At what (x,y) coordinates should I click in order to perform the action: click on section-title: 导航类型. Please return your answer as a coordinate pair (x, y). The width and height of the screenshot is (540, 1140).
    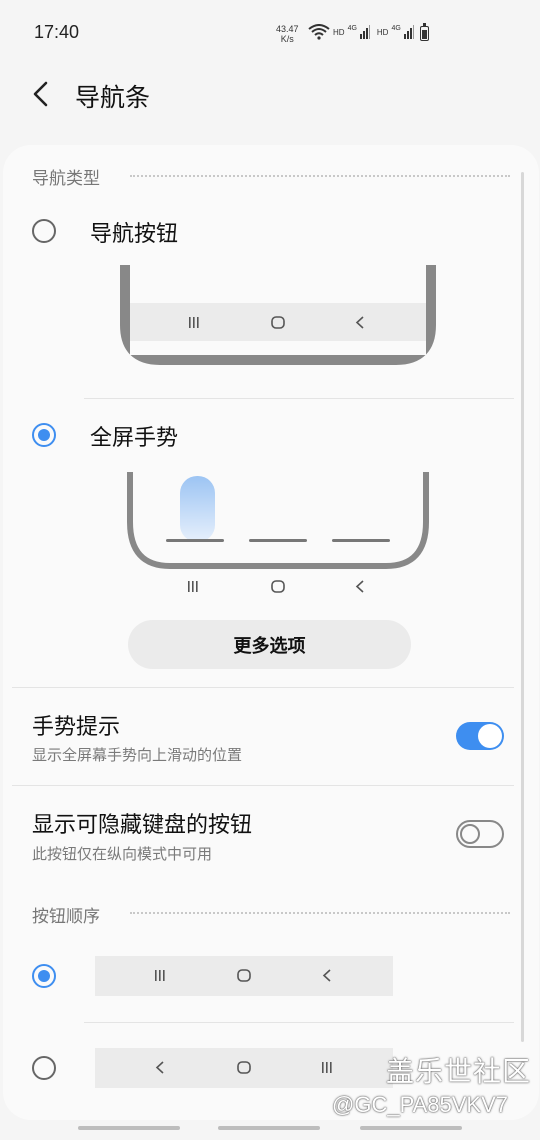
    Looking at the image, I should click on (66, 179).